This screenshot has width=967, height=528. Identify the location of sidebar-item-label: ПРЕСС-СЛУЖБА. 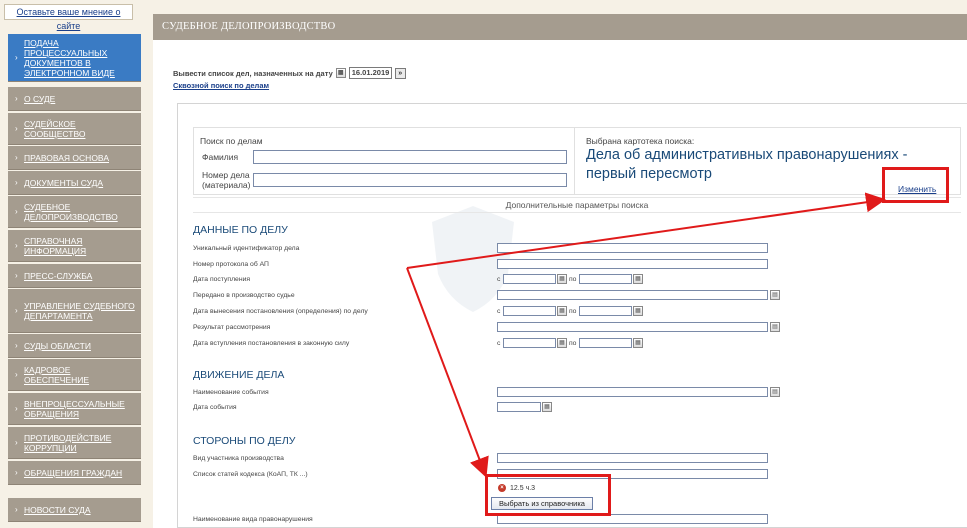
(58, 275).